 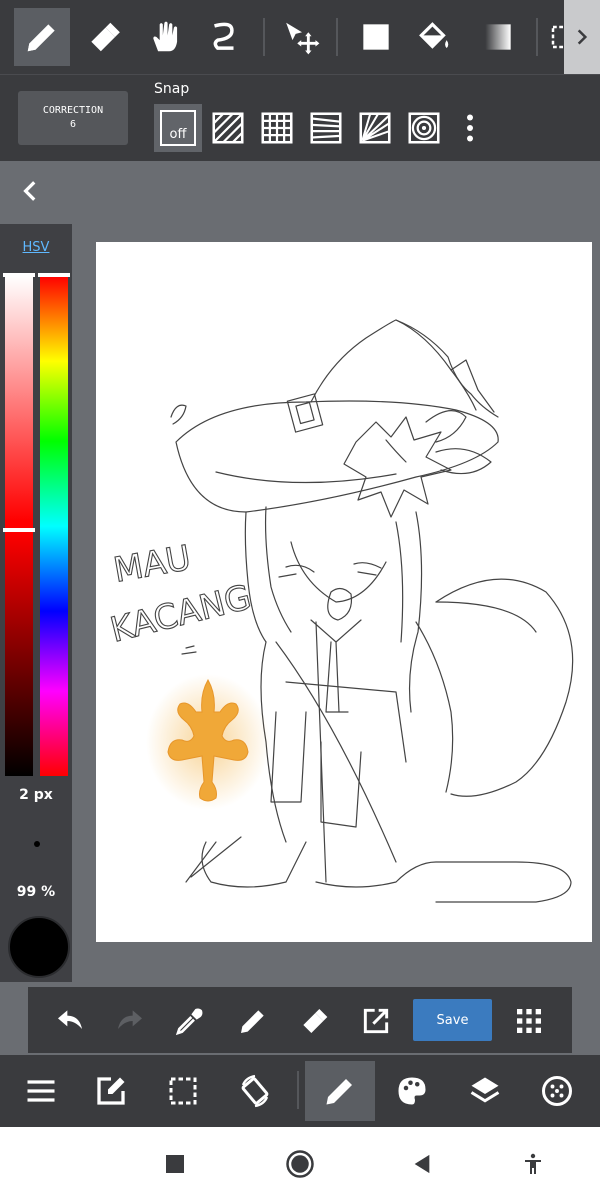 I want to click on export-icon, so click(x=376, y=1021).